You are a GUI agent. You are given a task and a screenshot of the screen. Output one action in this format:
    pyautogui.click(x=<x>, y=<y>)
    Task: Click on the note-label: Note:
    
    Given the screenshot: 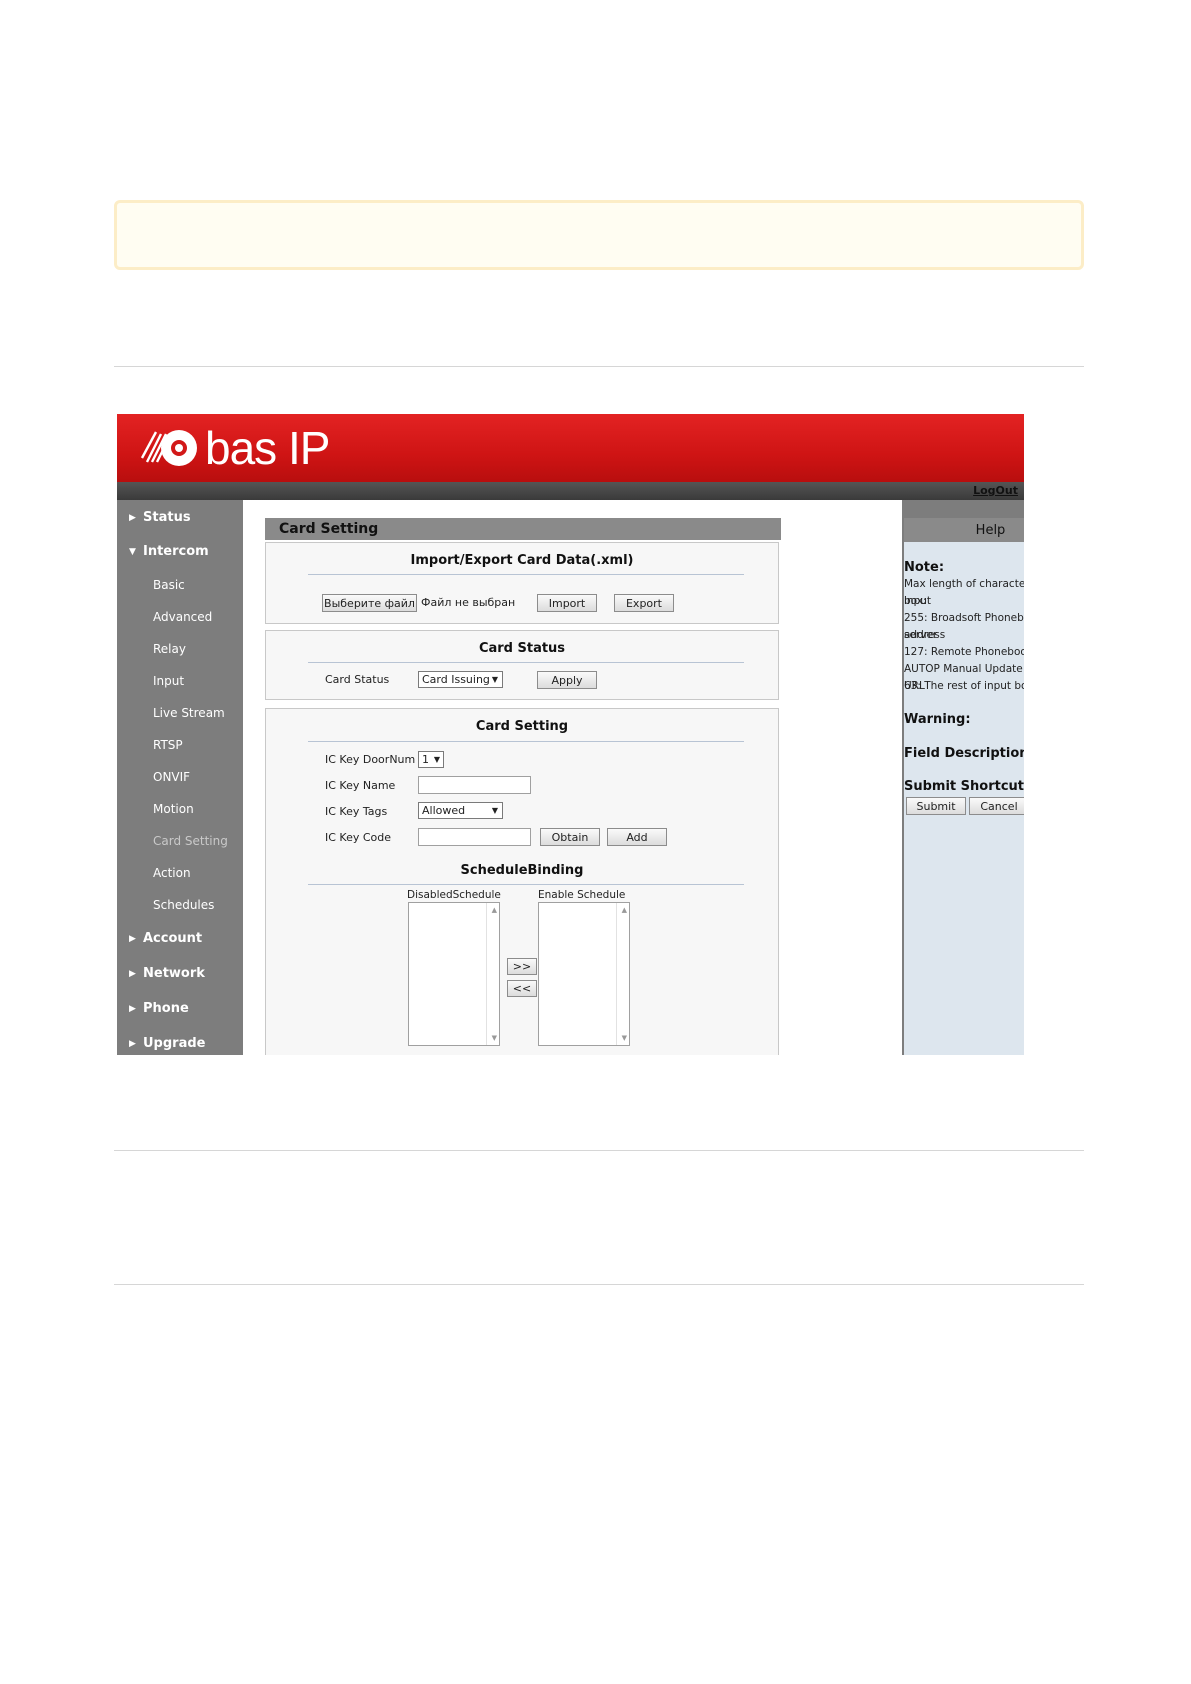 What is the action you would take?
    pyautogui.click(x=924, y=567)
    